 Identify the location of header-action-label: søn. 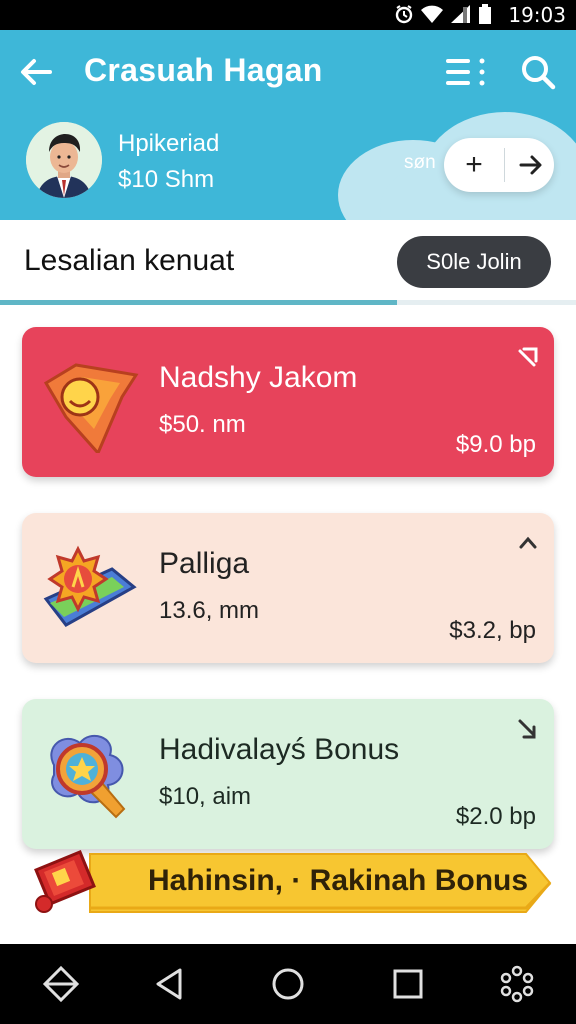
(420, 162).